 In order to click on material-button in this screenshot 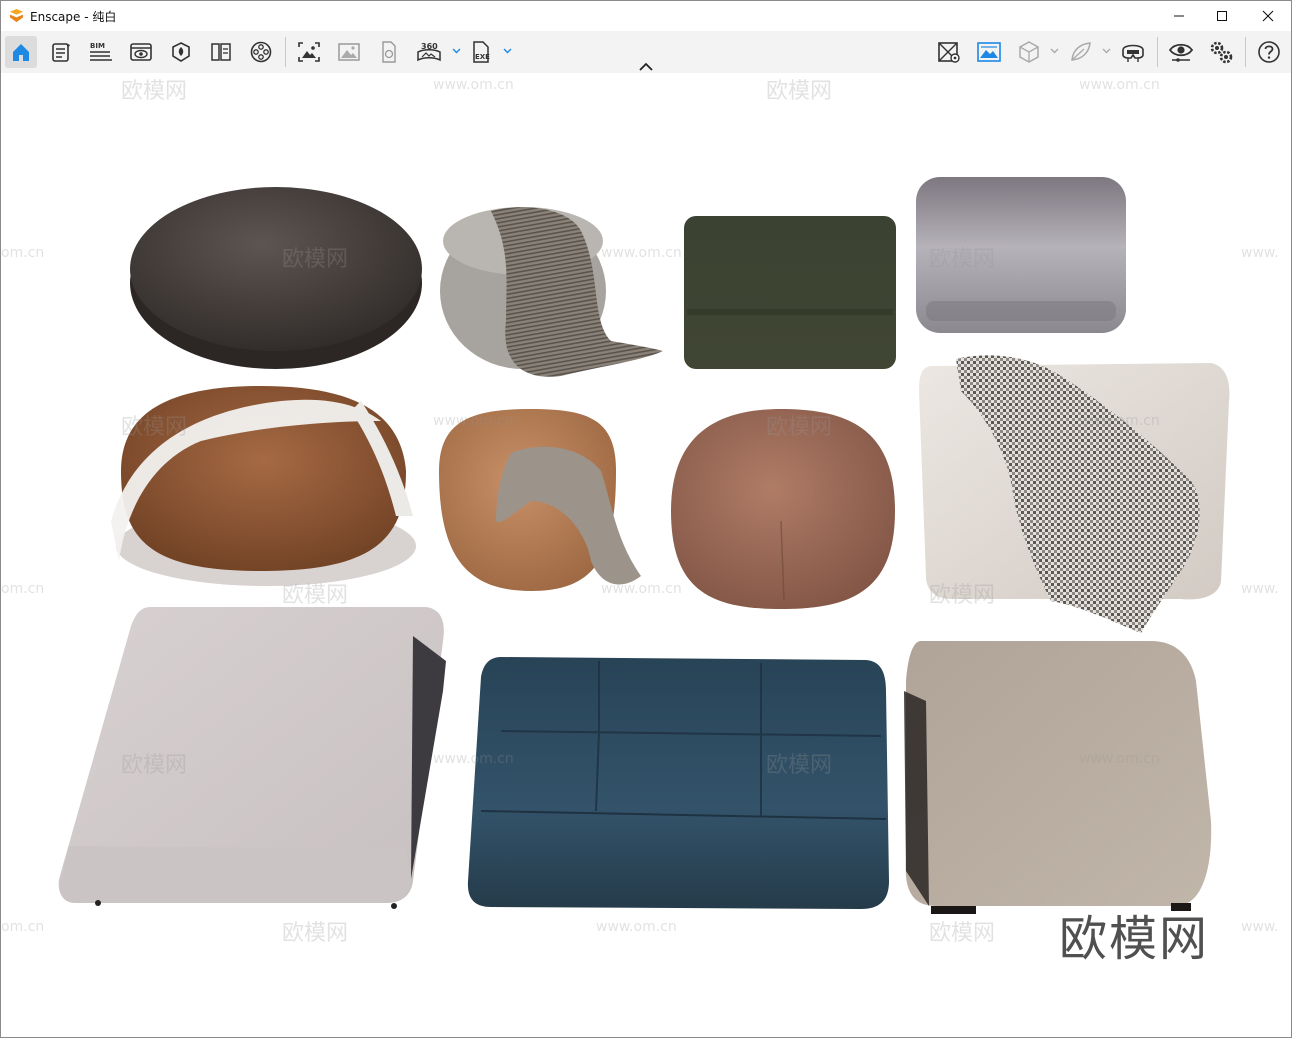, I will do `click(181, 52)`.